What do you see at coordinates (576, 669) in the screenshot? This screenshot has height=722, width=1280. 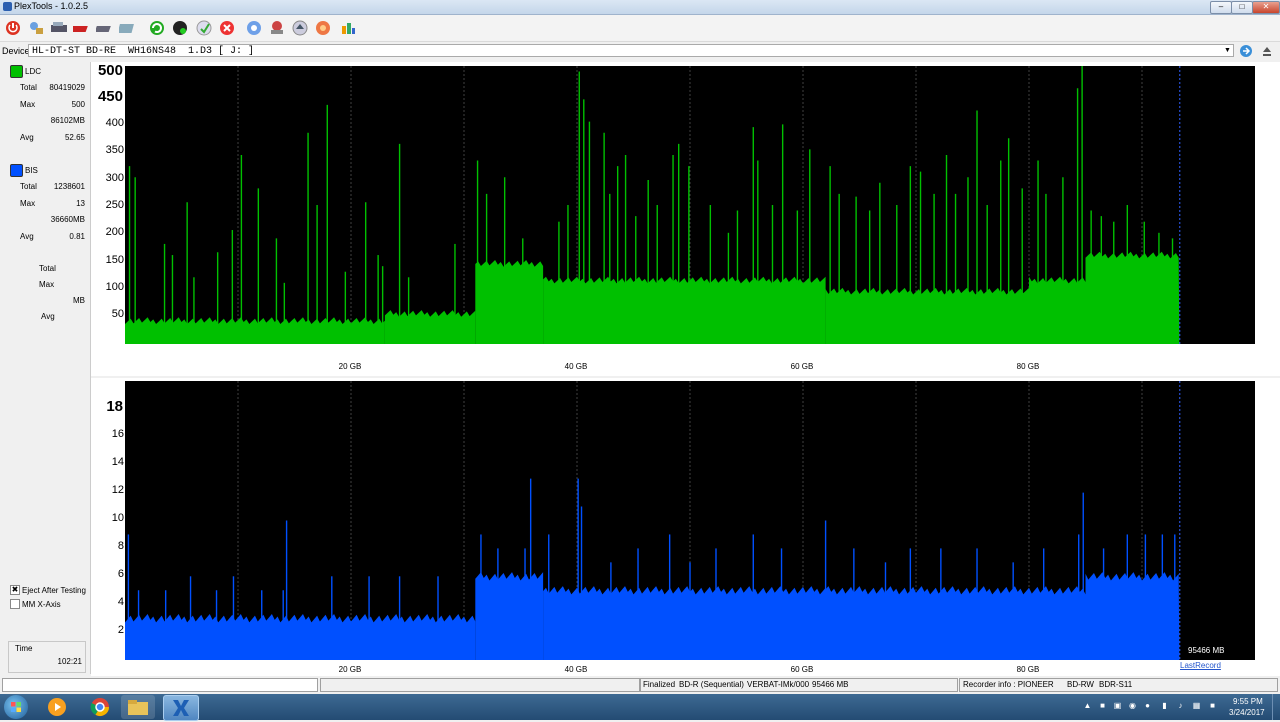 I see `bis-x-tick: 40 GB` at bounding box center [576, 669].